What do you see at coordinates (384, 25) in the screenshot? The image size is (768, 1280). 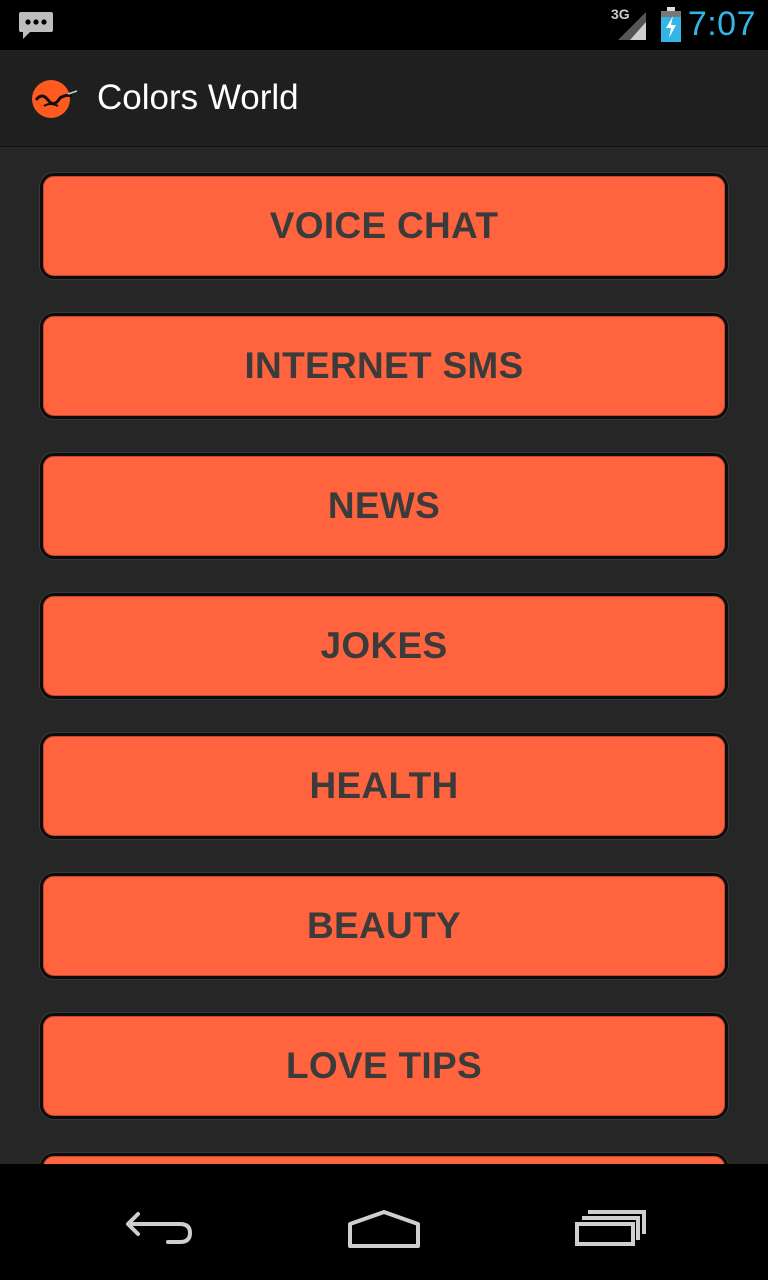 I see `status-bar: 3G 7:07` at bounding box center [384, 25].